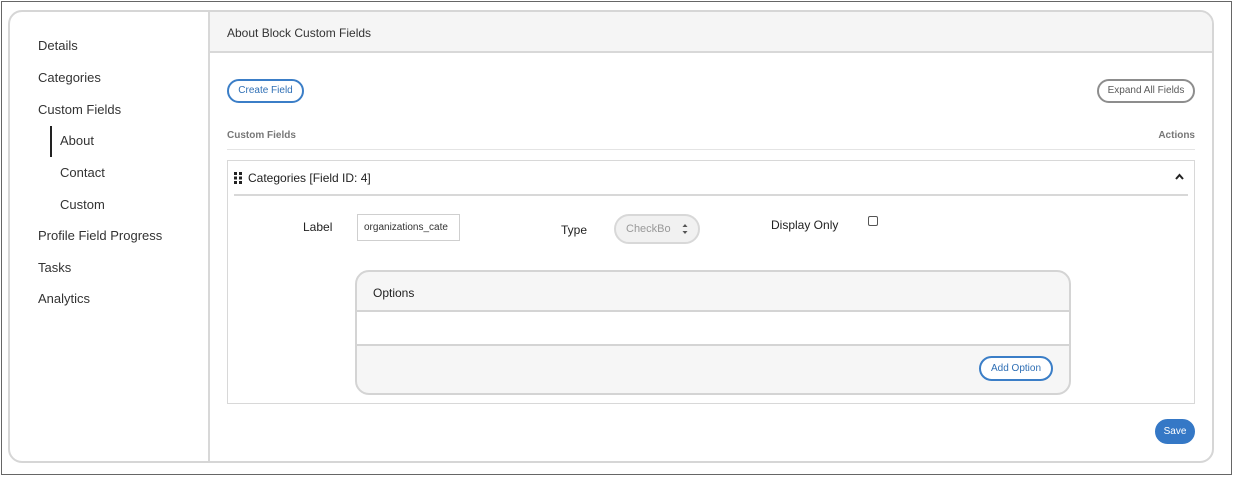  What do you see at coordinates (711, 32) in the screenshot?
I see `main-header: About Block Custom Fields` at bounding box center [711, 32].